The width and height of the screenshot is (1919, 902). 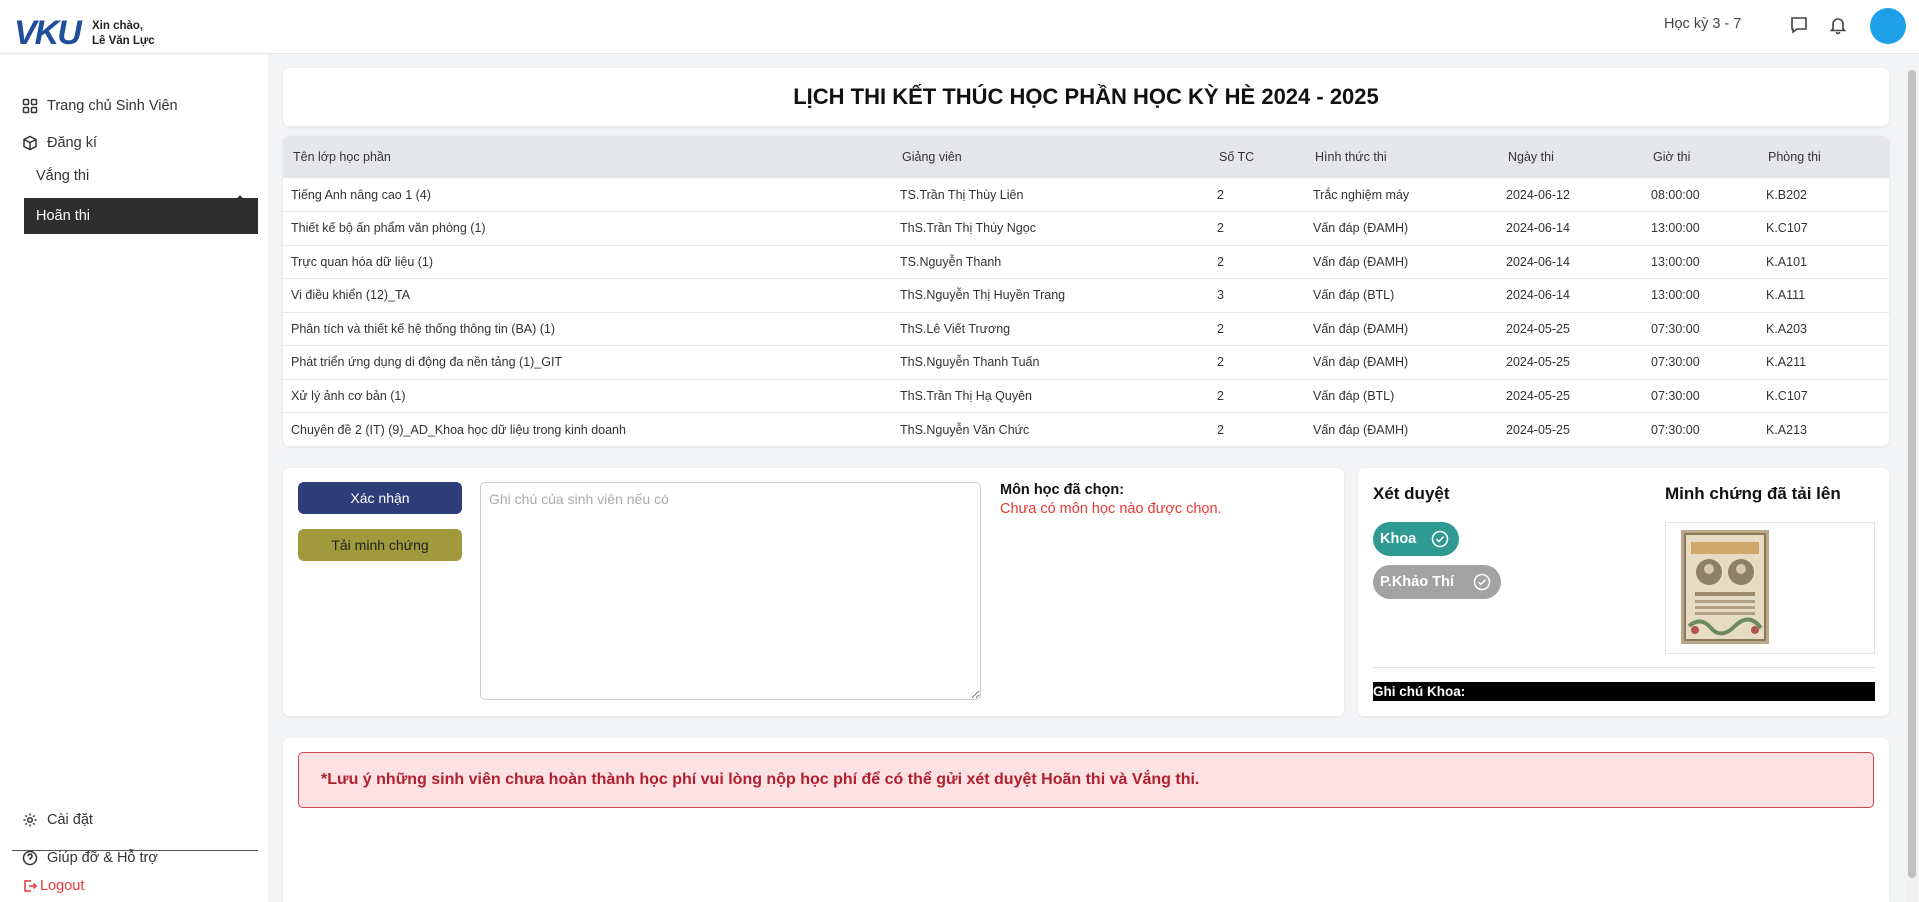 What do you see at coordinates (141, 176) in the screenshot?
I see `sidebar-subitem-absent: Vắng thi` at bounding box center [141, 176].